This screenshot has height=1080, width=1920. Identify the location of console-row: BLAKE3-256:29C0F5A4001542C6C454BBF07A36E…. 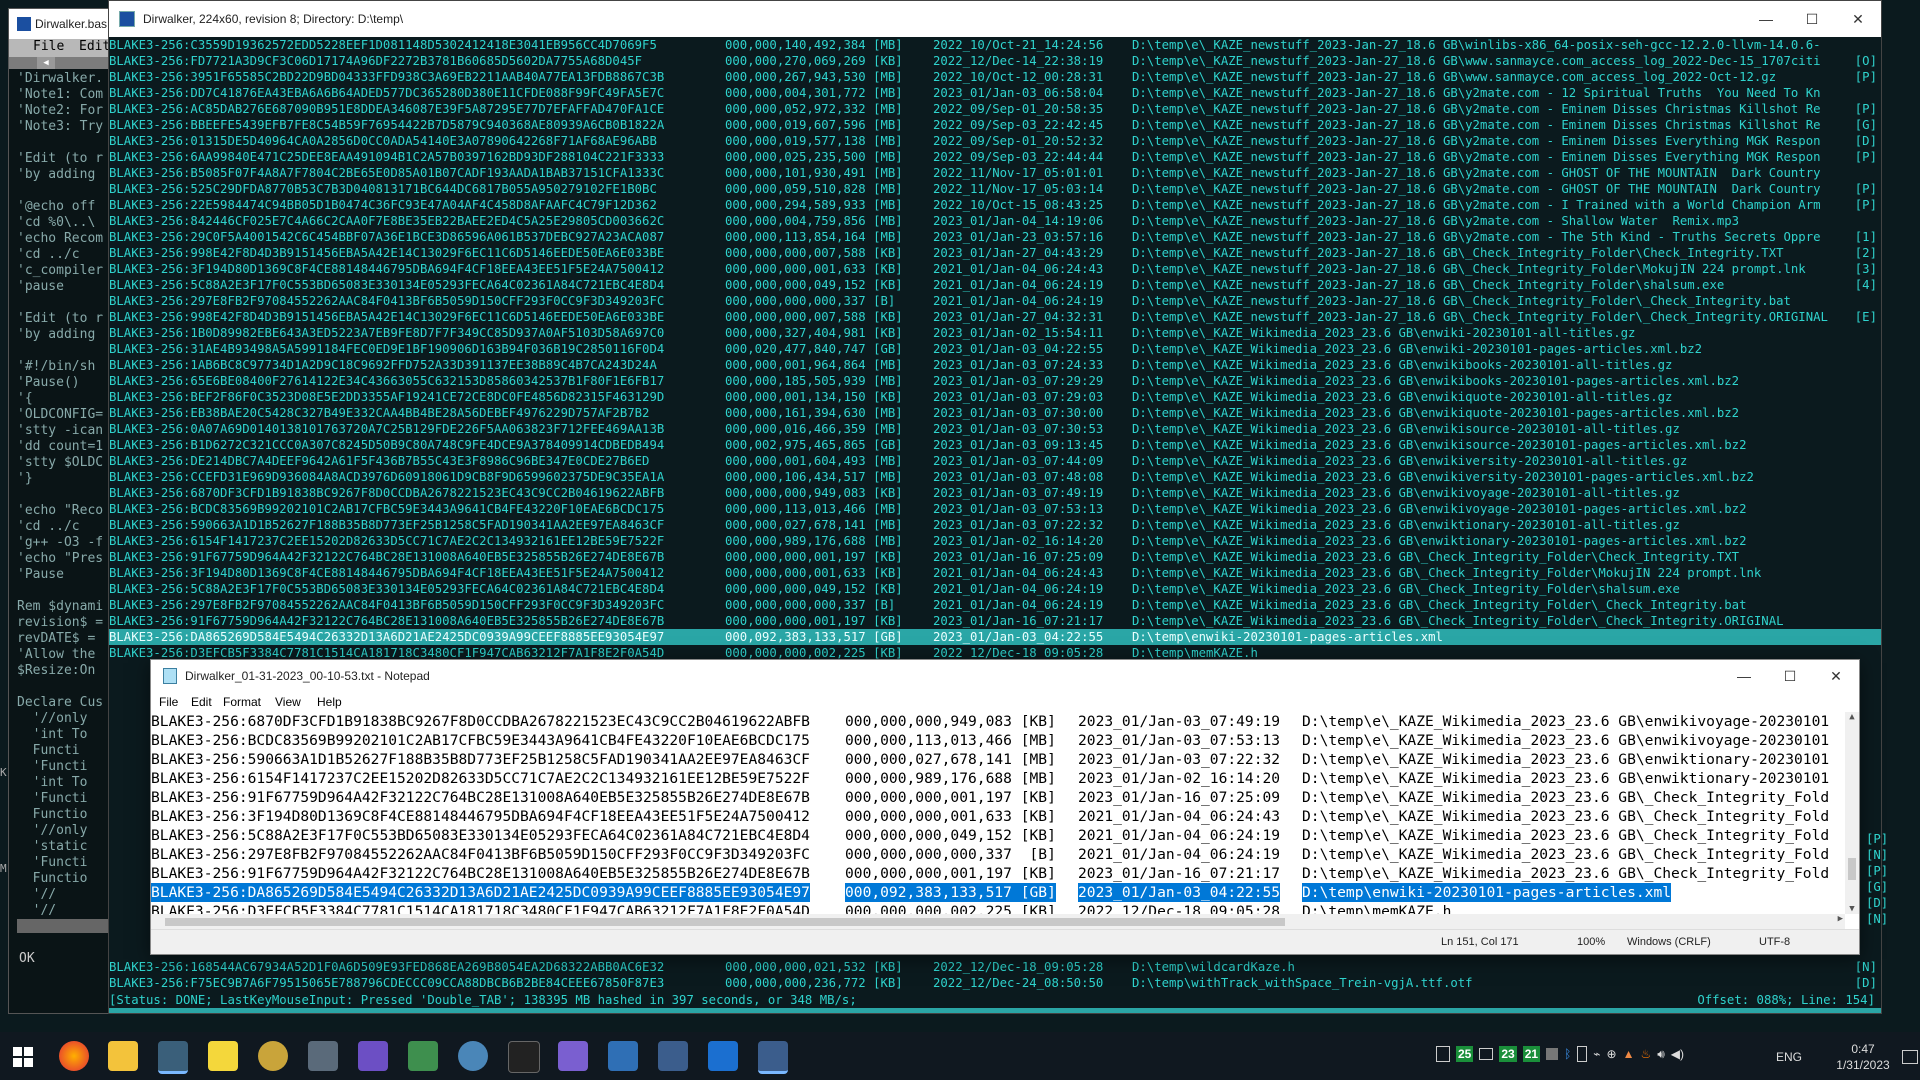
(995, 237).